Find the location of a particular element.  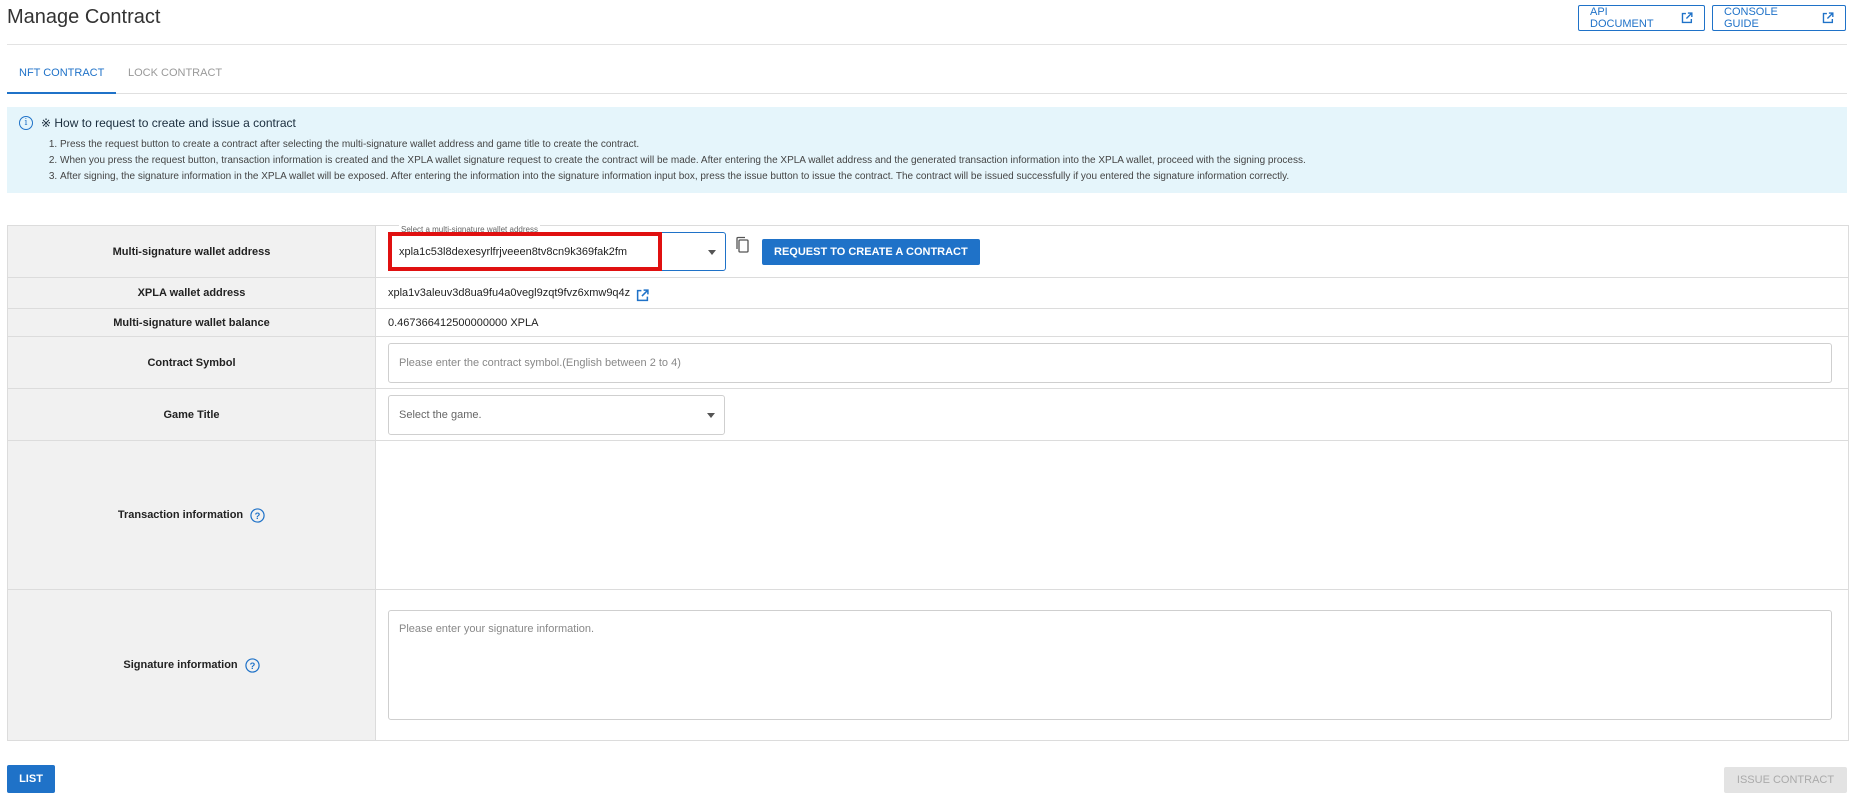

transaction-label-text: Transaction information is located at coordinates (180, 515).